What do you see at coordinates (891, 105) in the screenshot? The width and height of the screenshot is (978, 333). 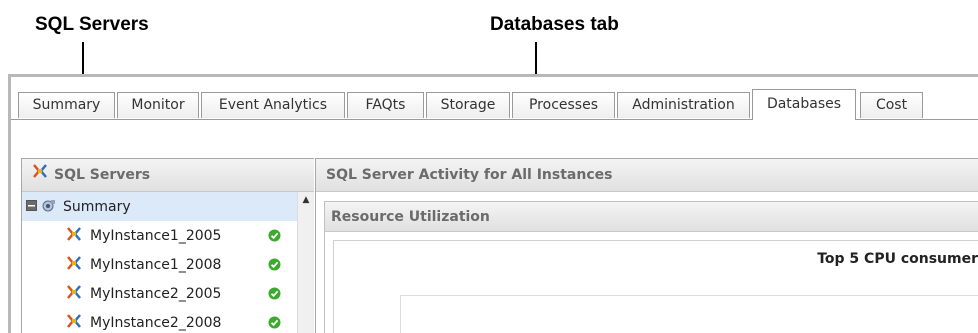 I see `tab-cost: Cost` at bounding box center [891, 105].